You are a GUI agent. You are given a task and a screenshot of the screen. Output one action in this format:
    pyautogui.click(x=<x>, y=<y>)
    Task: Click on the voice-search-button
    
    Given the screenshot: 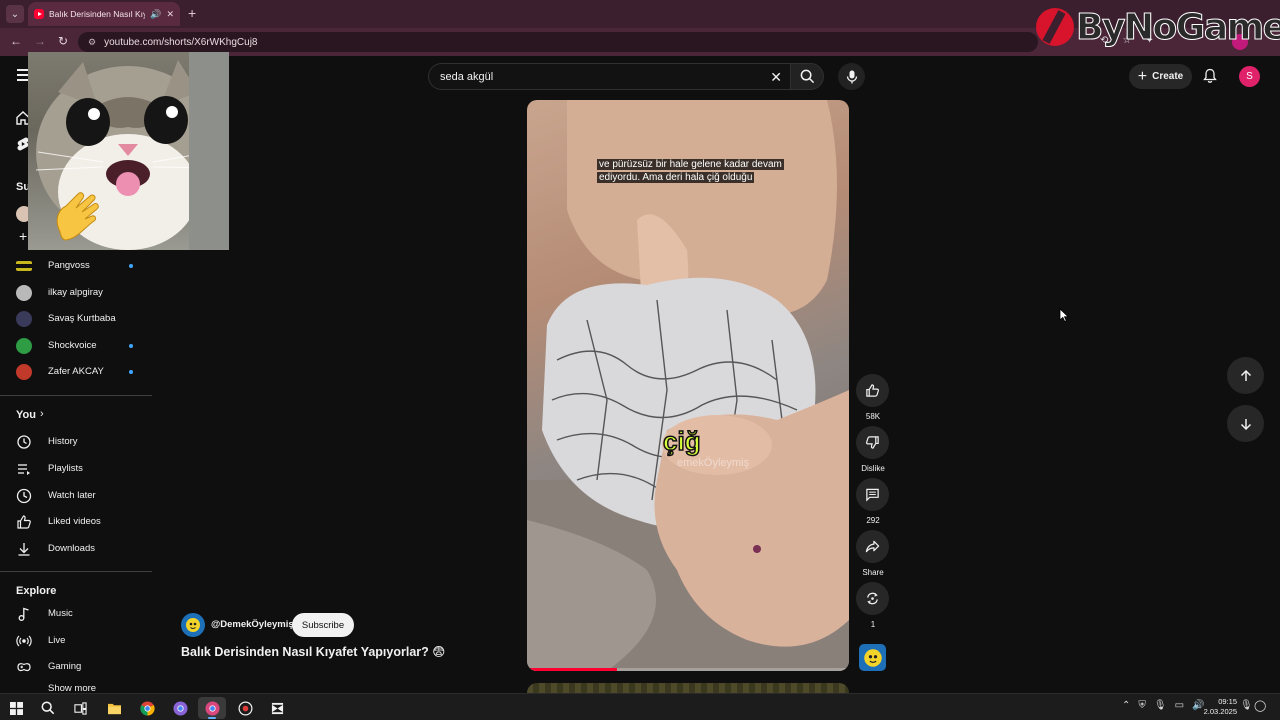 What is the action you would take?
    pyautogui.click(x=851, y=76)
    